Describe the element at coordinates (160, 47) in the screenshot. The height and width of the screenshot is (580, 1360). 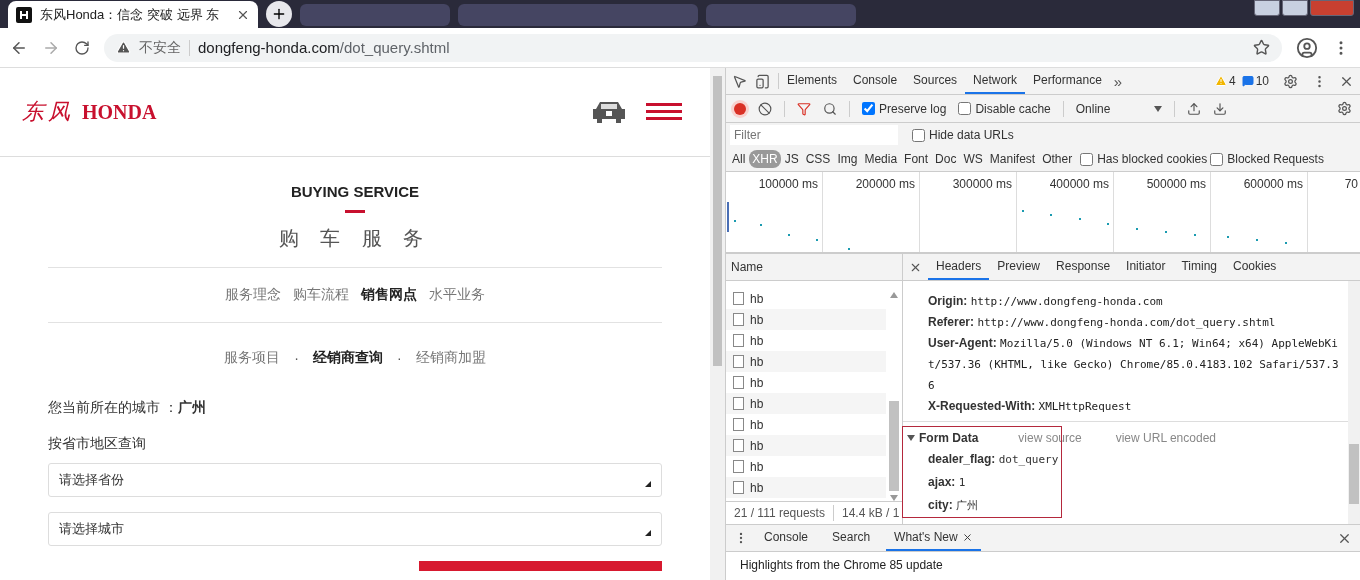
I see `security-label: 不安全` at that location.